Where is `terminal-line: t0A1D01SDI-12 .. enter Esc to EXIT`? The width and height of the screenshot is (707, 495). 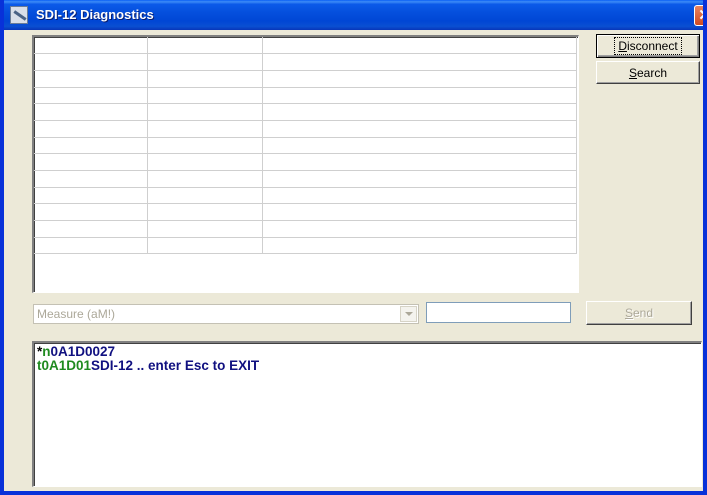
terminal-line: t0A1D01SDI-12 .. enter Esc to EXIT is located at coordinates (369, 366).